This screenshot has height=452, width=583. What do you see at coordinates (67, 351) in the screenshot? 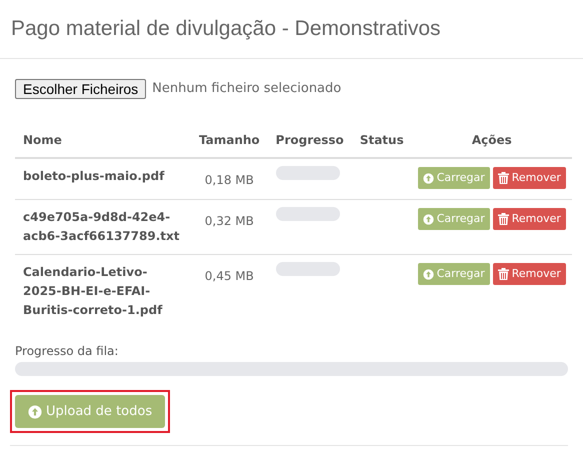
I see `queue-progress-label: Progresso da fila:` at bounding box center [67, 351].